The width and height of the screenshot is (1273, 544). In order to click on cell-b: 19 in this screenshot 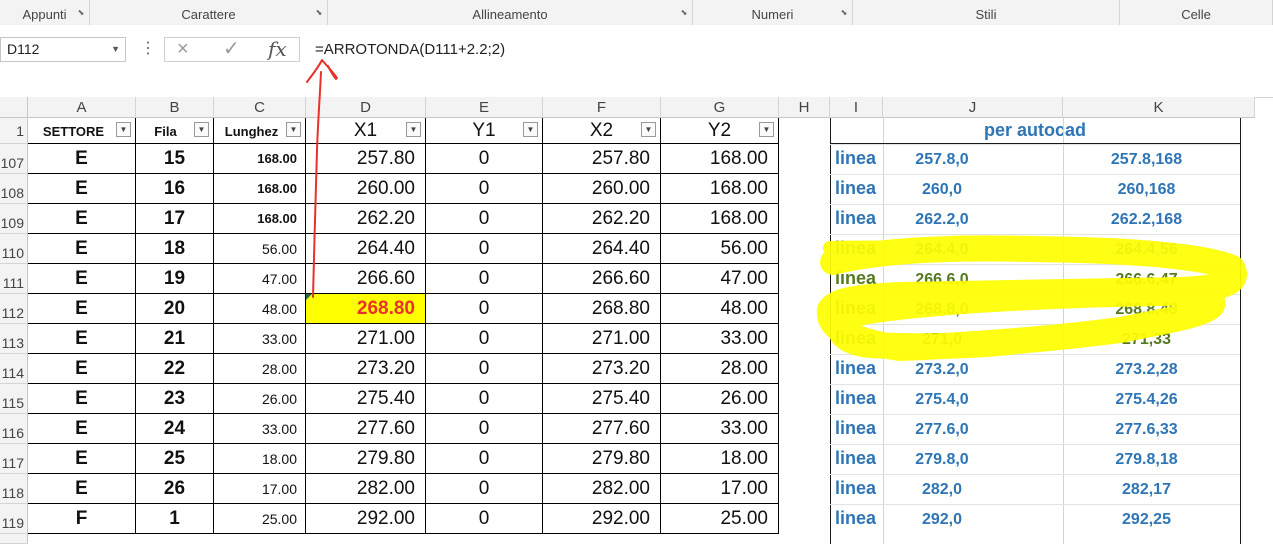, I will do `click(175, 279)`.